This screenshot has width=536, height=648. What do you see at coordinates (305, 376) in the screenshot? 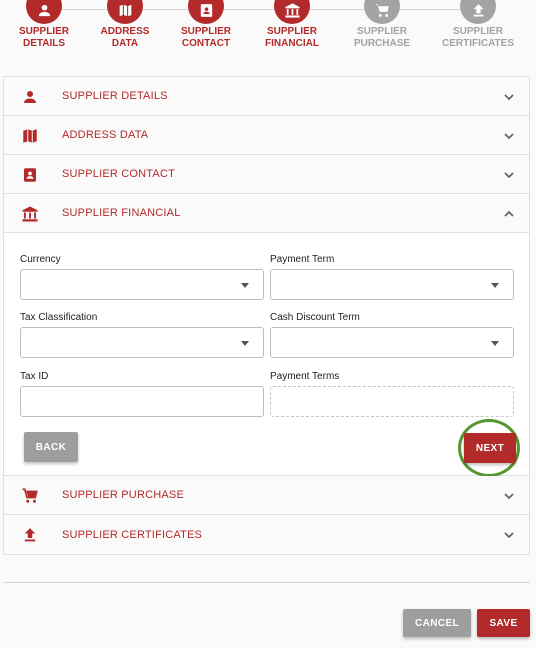
I see `payment-terms-label: Payment Terms` at bounding box center [305, 376].